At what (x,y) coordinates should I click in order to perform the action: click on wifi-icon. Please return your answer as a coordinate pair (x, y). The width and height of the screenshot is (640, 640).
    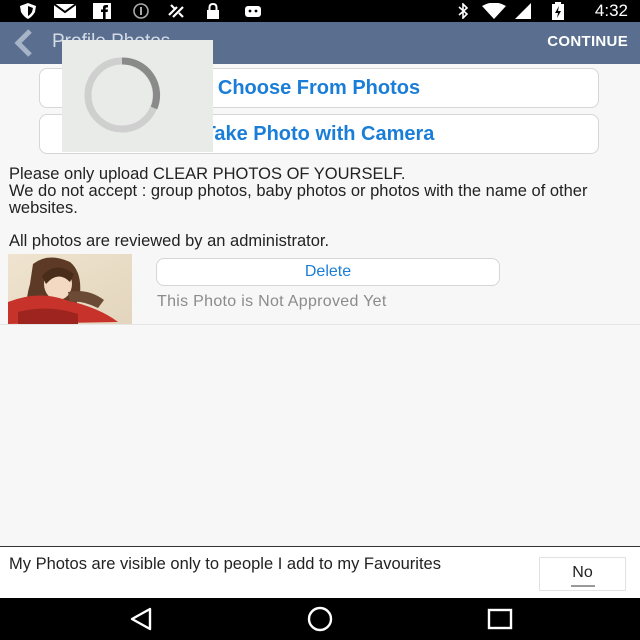
    Looking at the image, I should click on (494, 11).